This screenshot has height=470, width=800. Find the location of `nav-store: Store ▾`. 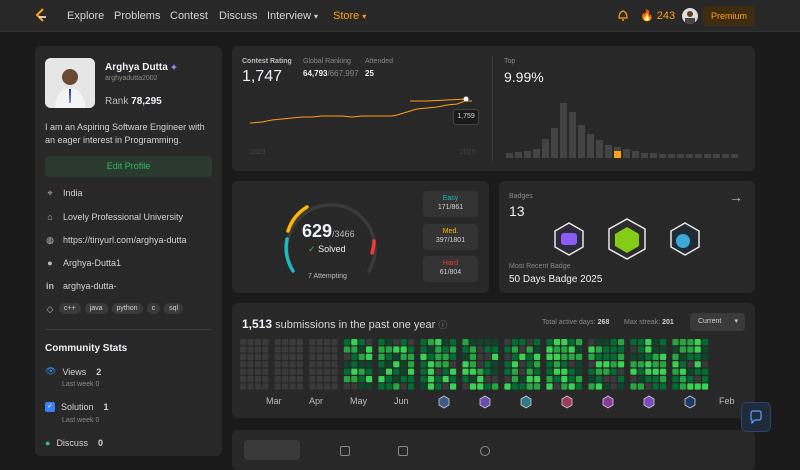

nav-store: Store ▾ is located at coordinates (349, 16).